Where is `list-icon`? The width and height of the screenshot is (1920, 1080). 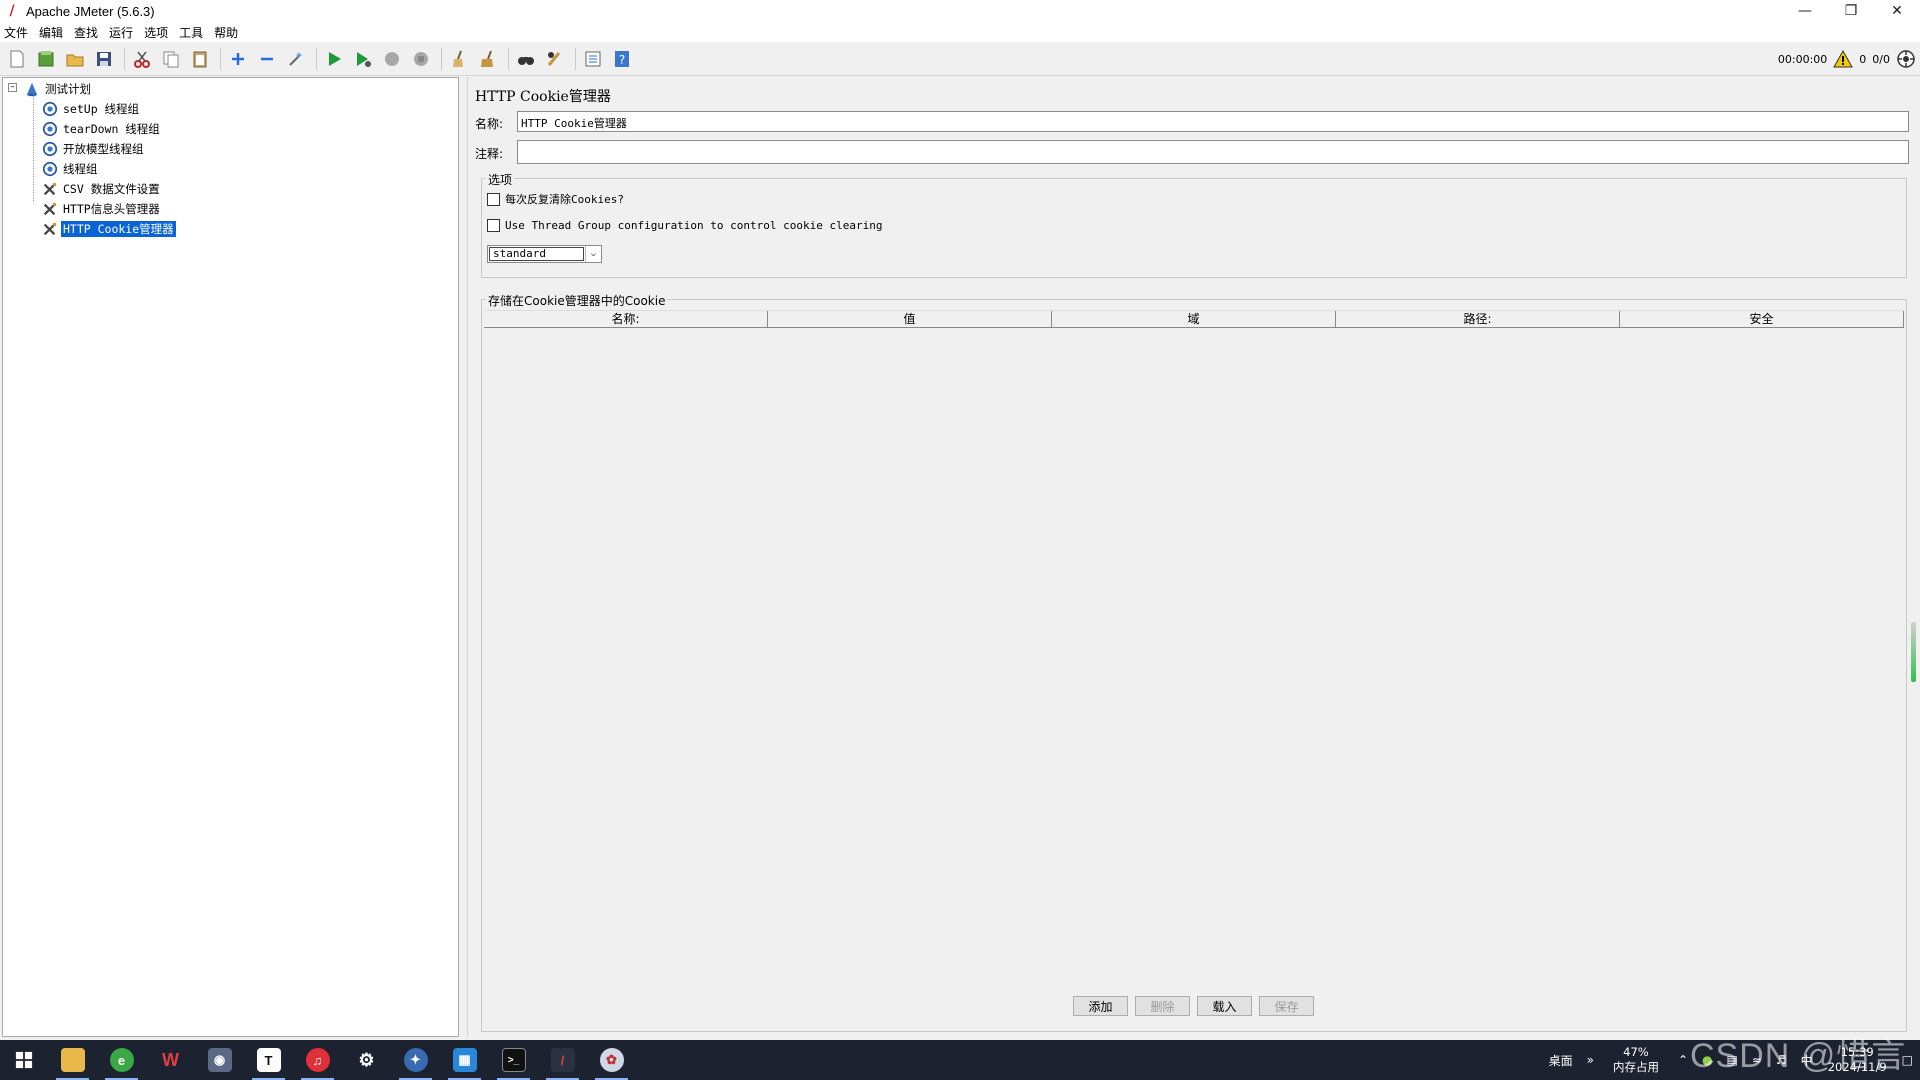
list-icon is located at coordinates (593, 58).